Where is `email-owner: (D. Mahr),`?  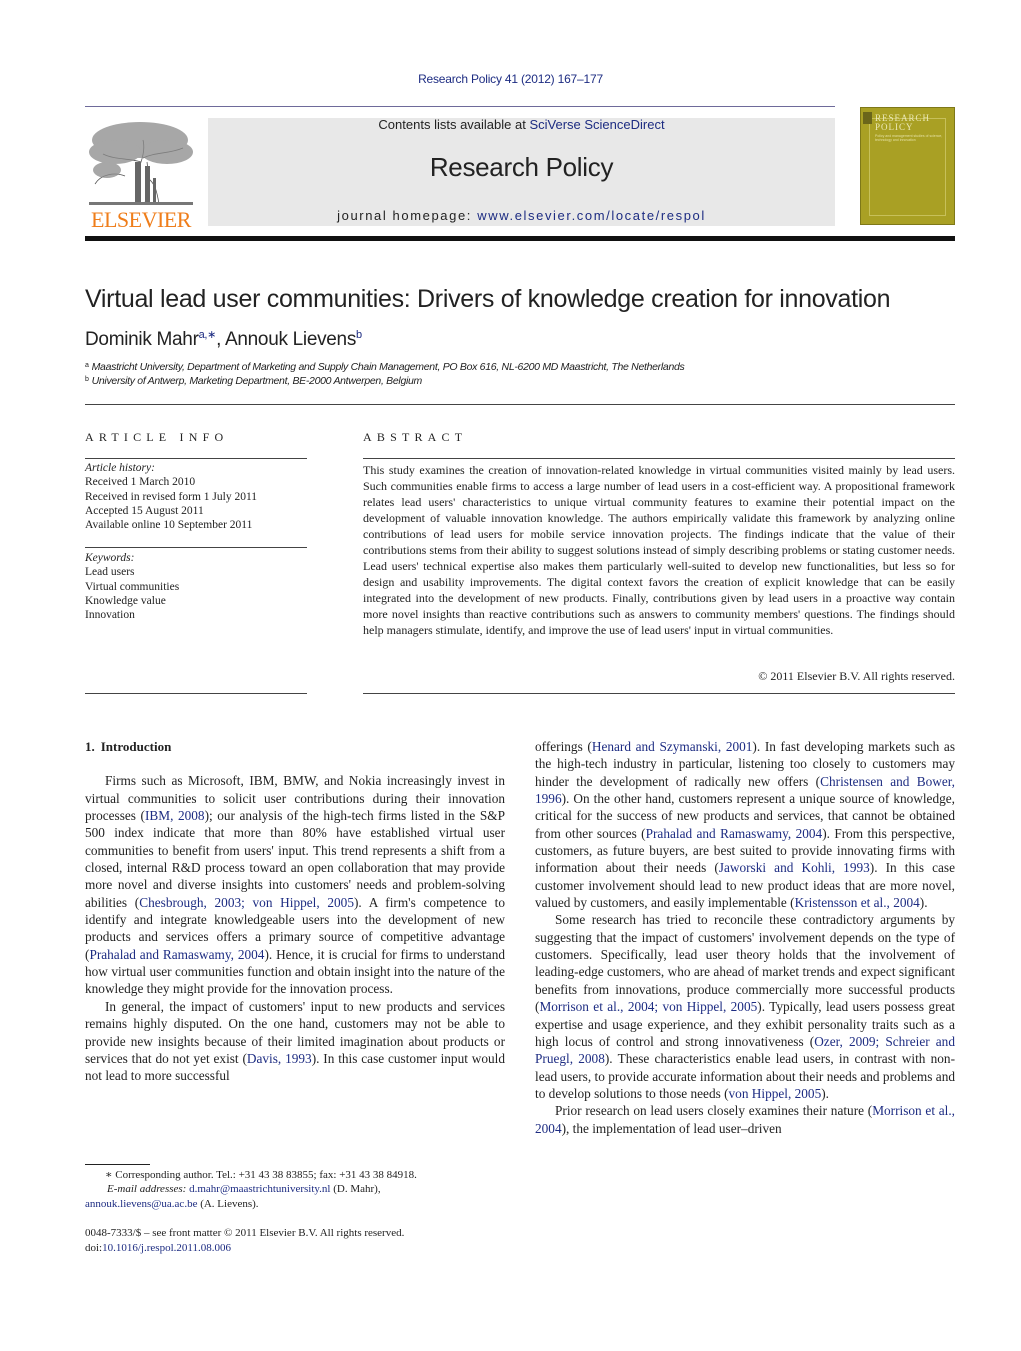 email-owner: (D. Mahr), is located at coordinates (355, 1189).